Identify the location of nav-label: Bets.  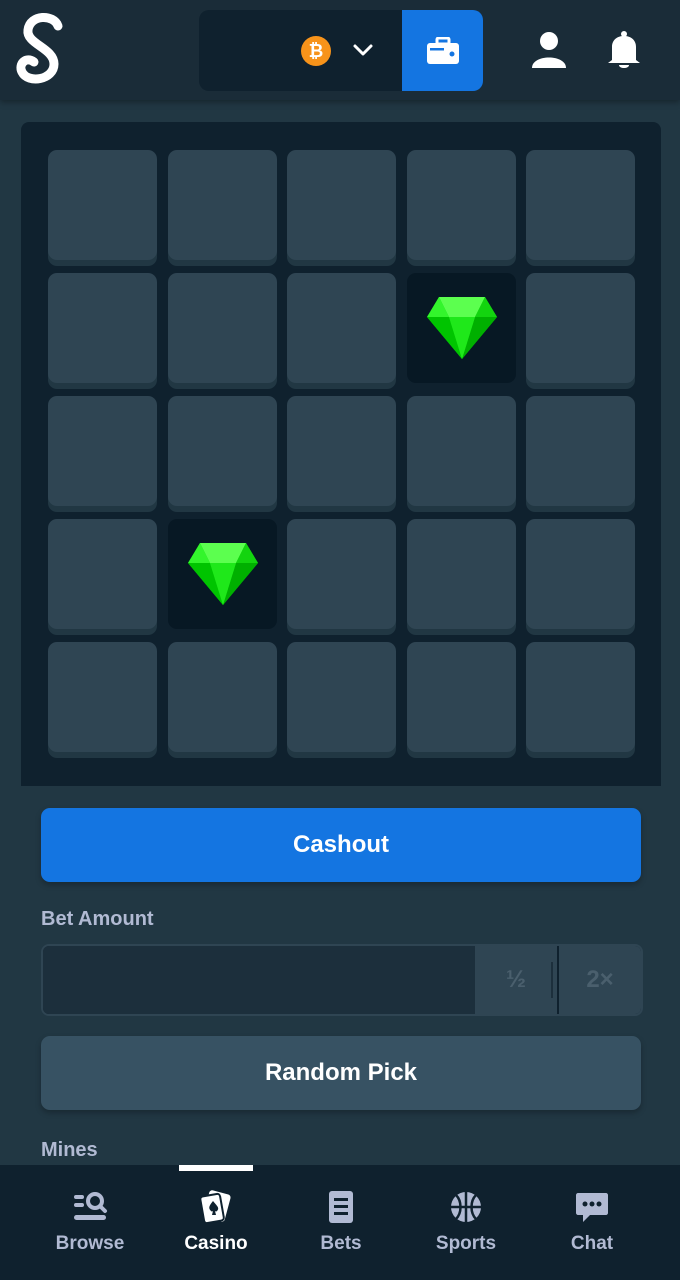
(341, 1243).